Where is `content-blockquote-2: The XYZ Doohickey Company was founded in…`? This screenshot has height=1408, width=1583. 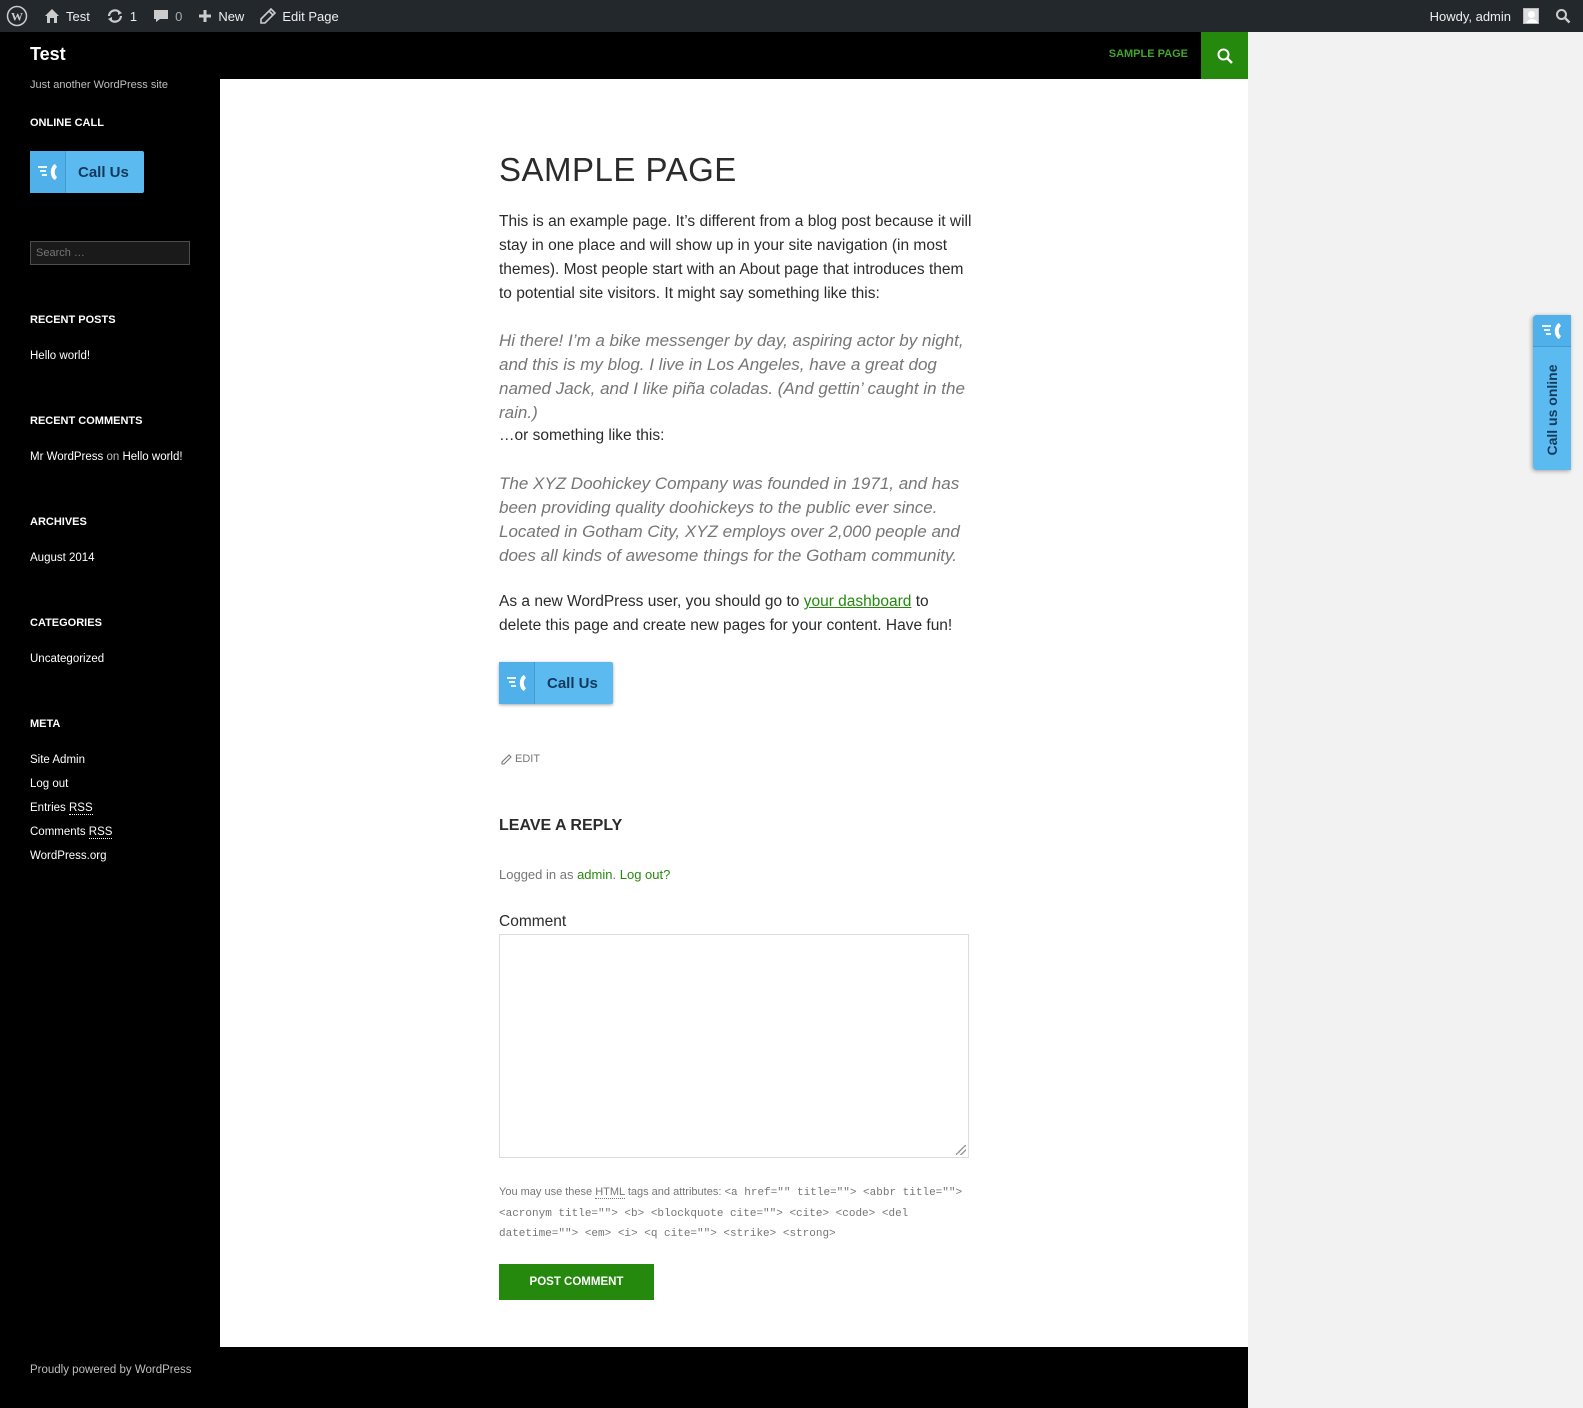
content-blockquote-2: The XYZ Doohickey Company was founded in… is located at coordinates (729, 519).